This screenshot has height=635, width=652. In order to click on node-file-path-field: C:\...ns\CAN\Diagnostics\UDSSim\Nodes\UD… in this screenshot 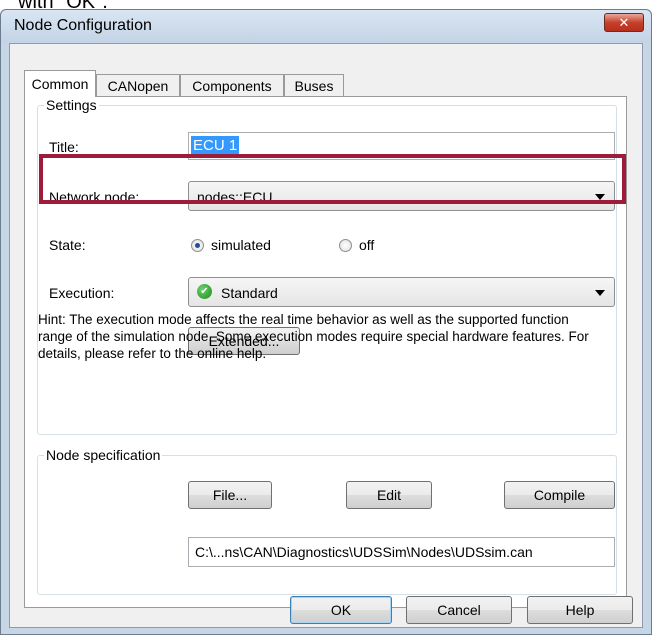, I will do `click(401, 552)`.